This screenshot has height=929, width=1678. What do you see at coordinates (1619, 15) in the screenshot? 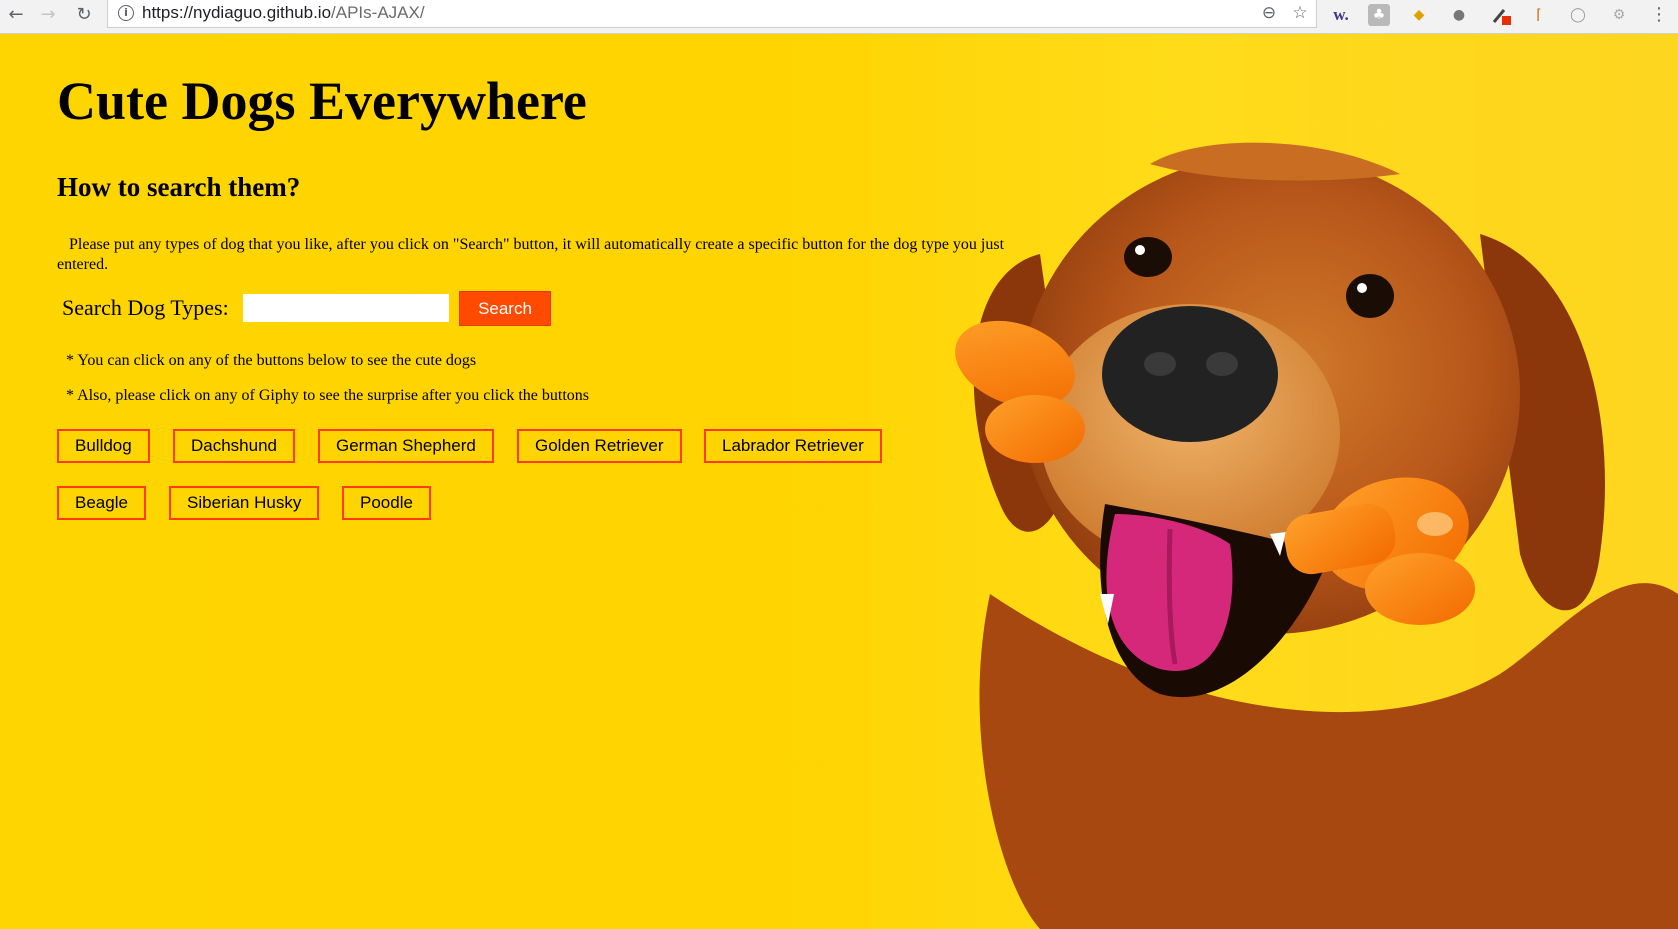
I see `gear-extension-icon: ⚙` at bounding box center [1619, 15].